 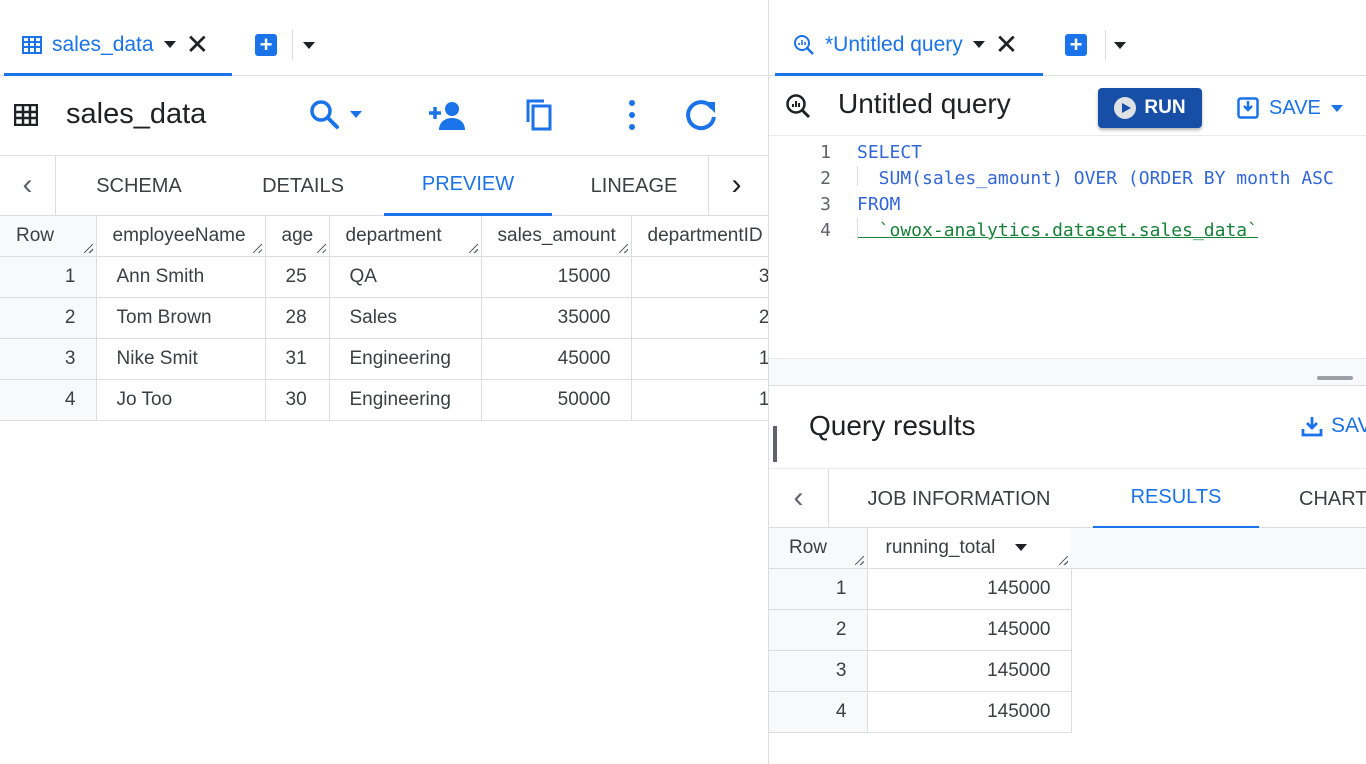 What do you see at coordinates (1067, 372) in the screenshot?
I see `editor-resize-bar` at bounding box center [1067, 372].